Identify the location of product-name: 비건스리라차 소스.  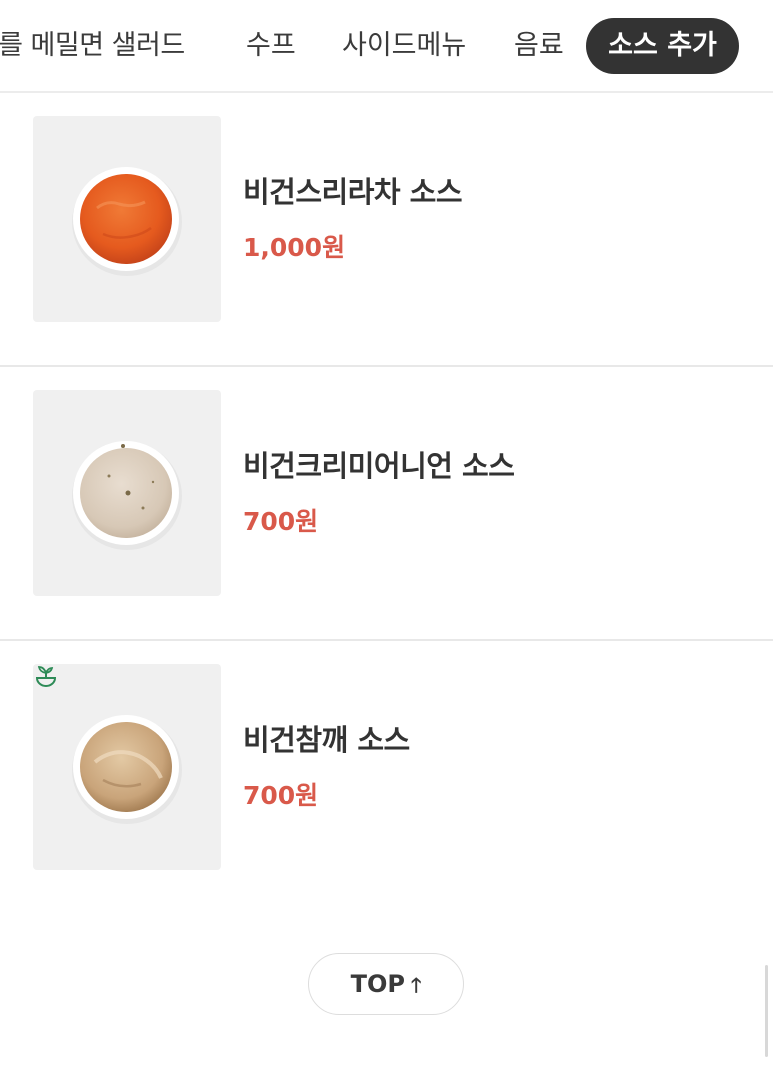
(353, 192).